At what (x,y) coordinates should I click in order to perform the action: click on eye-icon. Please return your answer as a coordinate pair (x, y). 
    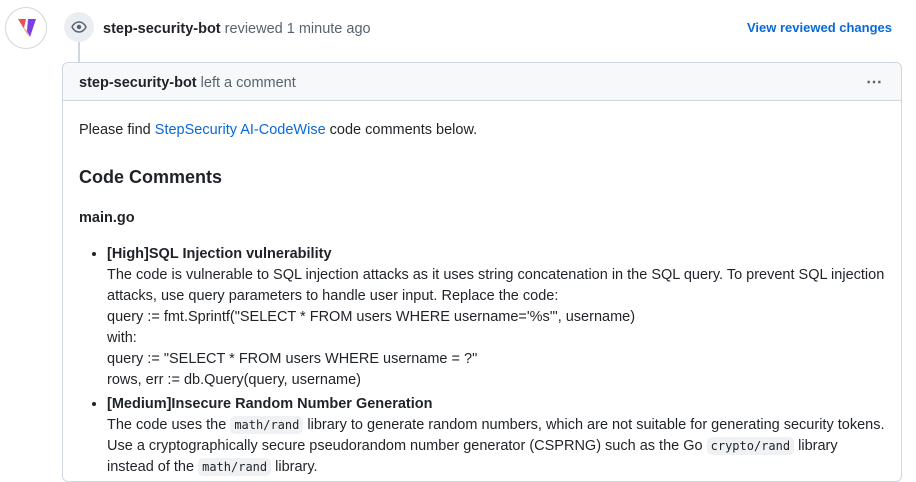
    Looking at the image, I should click on (79, 27).